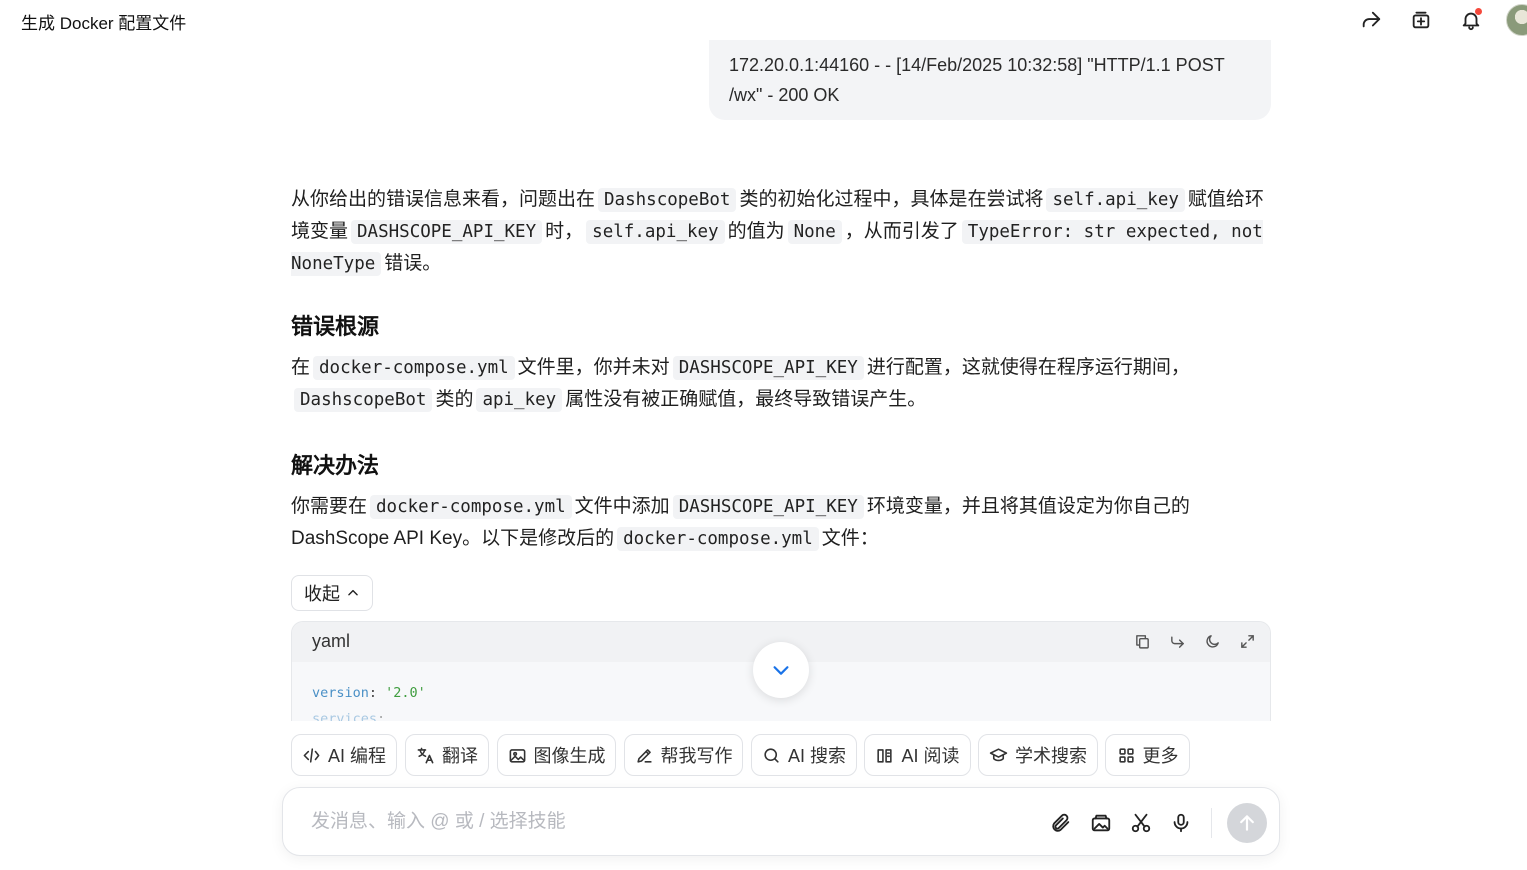  What do you see at coordinates (329, 506) in the screenshot?
I see `text: 你需要在` at bounding box center [329, 506].